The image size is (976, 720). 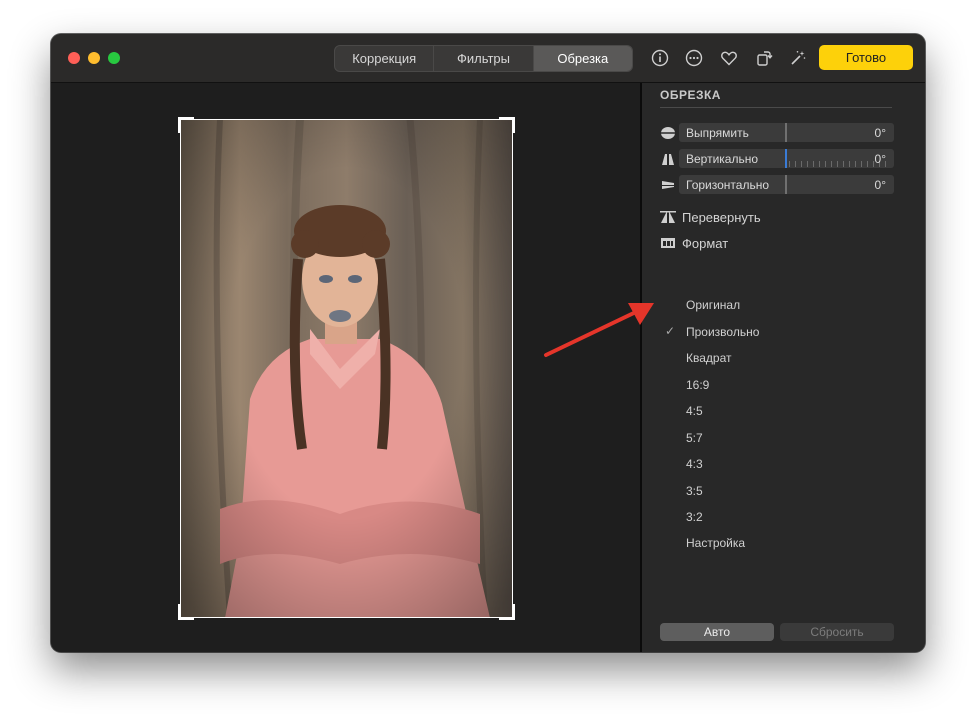 I want to click on tab-filters: Фильтры, so click(x=484, y=58).